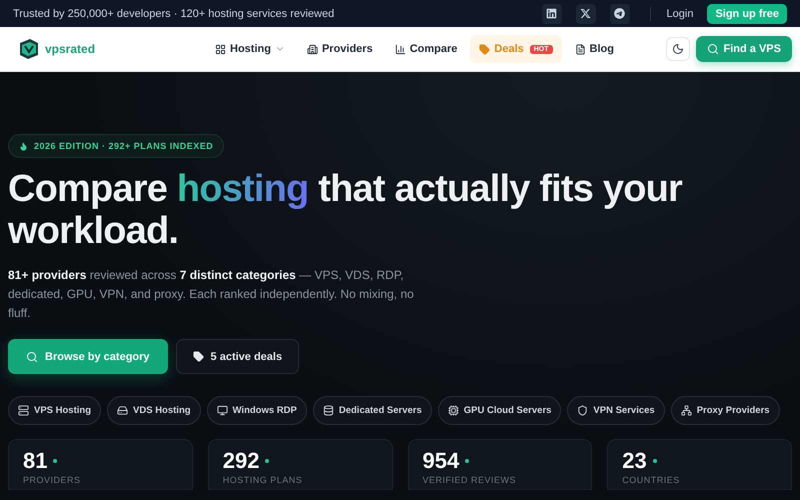  I want to click on shield-icon, so click(582, 410).